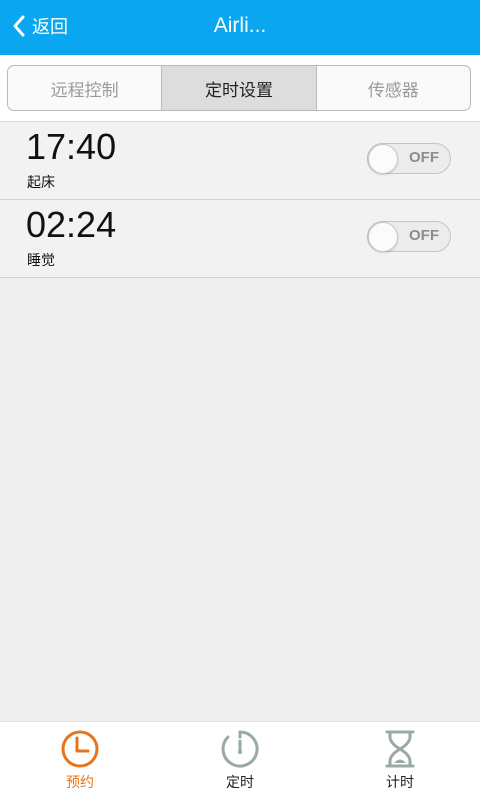 This screenshot has width=480, height=801. I want to click on nav-label: 计时, so click(400, 783).